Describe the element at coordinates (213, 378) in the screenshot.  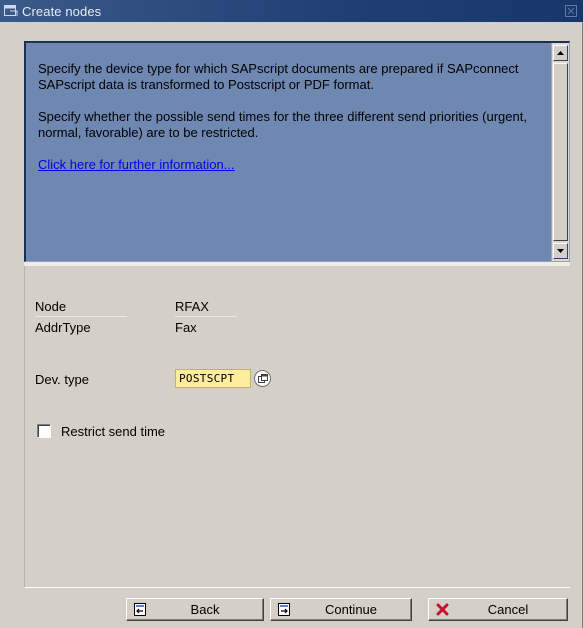
I see `devtype-input: POSTSCPT` at that location.